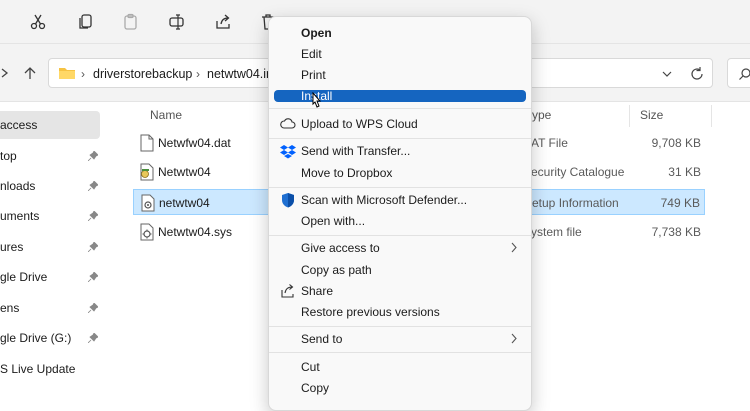 Image resolution: width=750 pixels, height=411 pixels. I want to click on rename-button, so click(177, 22).